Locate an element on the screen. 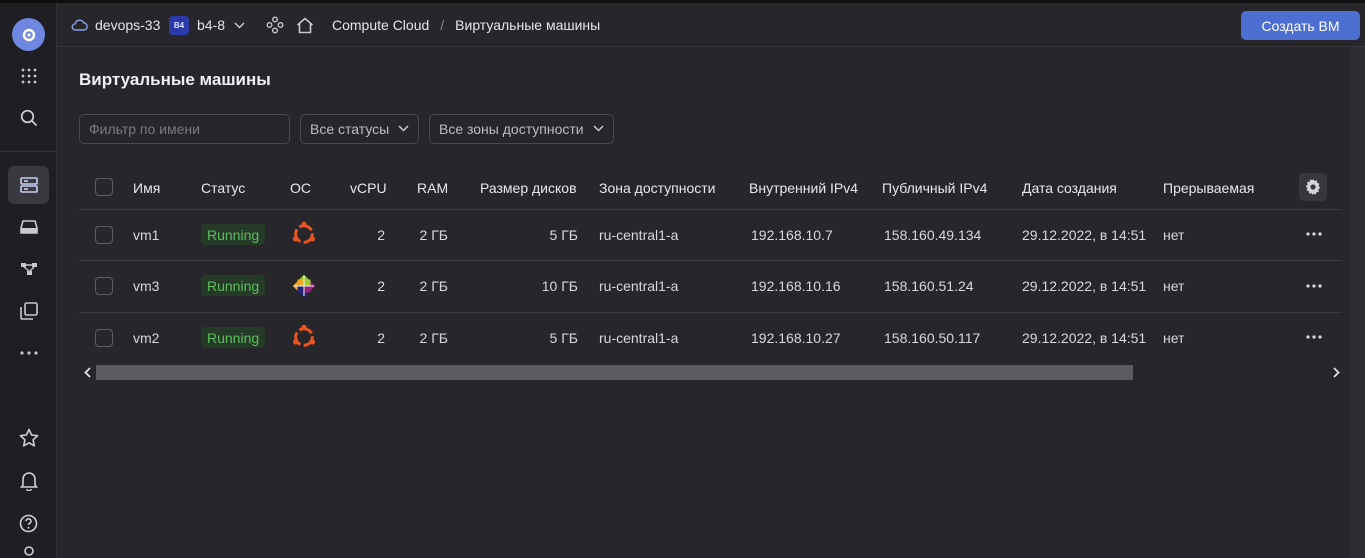 Image resolution: width=1365 pixels, height=558 pixels. home-icon is located at coordinates (305, 25).